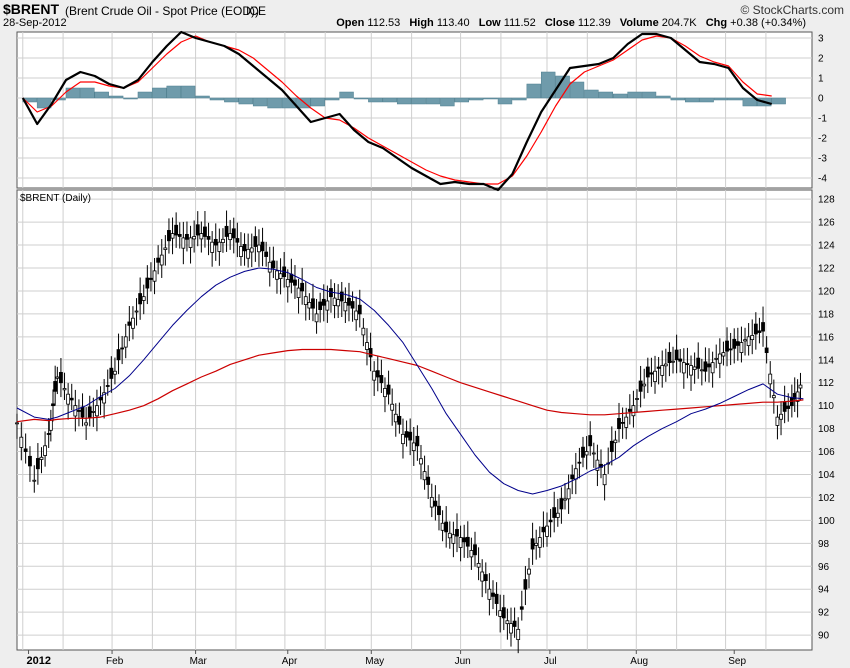 Image resolution: width=850 pixels, height=668 pixels. I want to click on x-tick-label: Jun, so click(463, 661).